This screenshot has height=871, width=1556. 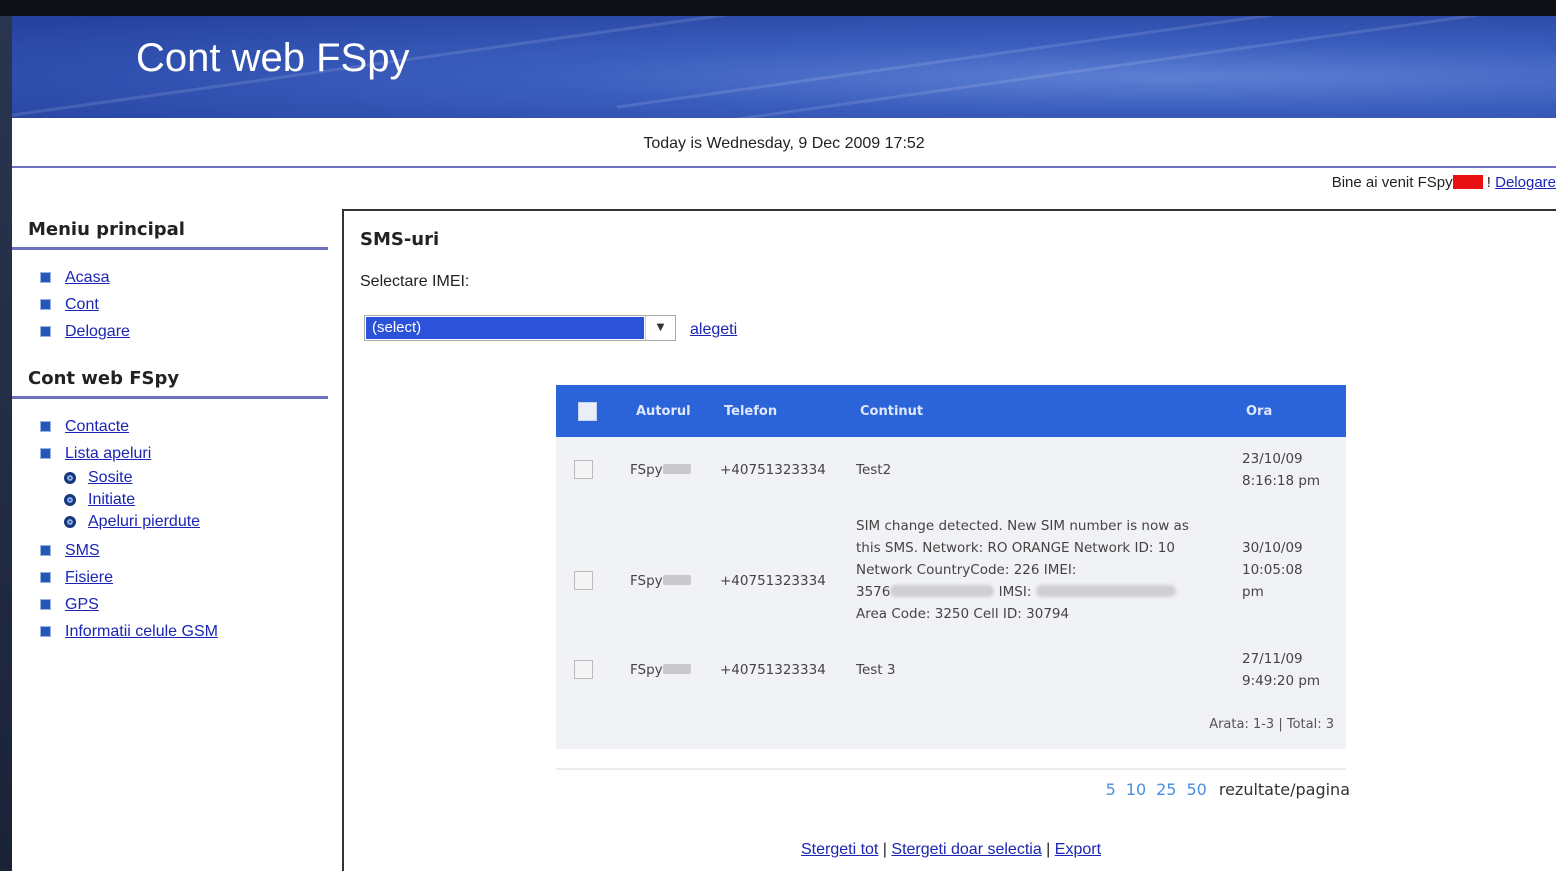 I want to click on chevron-down-icon: ▼, so click(x=660, y=328).